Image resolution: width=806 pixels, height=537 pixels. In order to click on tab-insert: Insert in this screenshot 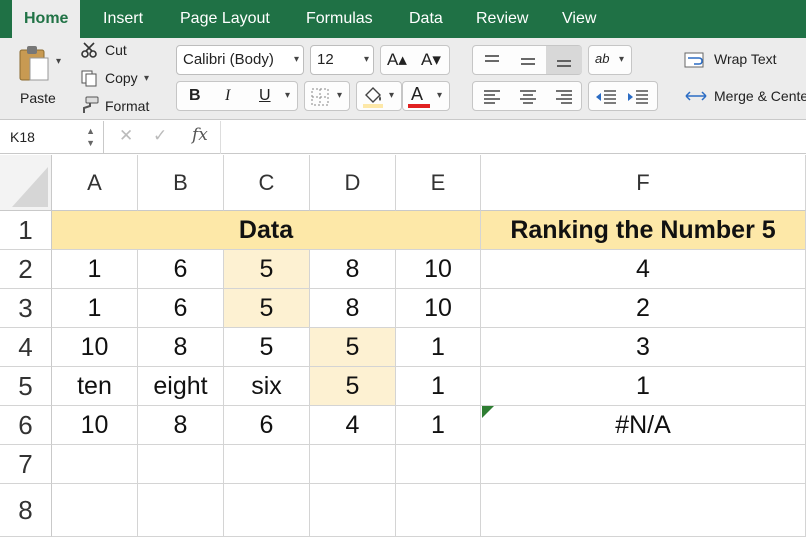, I will do `click(123, 19)`.